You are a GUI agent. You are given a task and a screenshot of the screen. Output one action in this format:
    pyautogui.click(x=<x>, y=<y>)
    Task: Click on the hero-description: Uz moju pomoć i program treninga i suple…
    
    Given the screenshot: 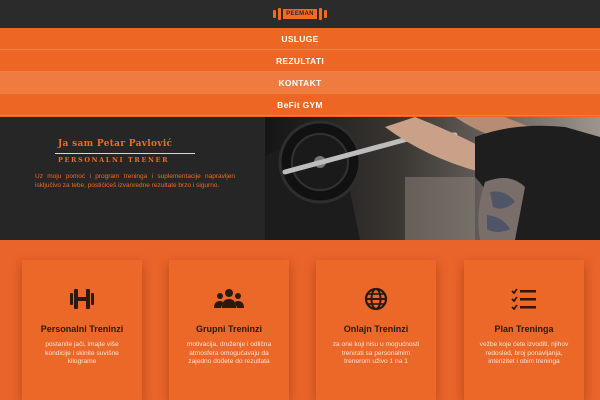 What is the action you would take?
    pyautogui.click(x=135, y=181)
    